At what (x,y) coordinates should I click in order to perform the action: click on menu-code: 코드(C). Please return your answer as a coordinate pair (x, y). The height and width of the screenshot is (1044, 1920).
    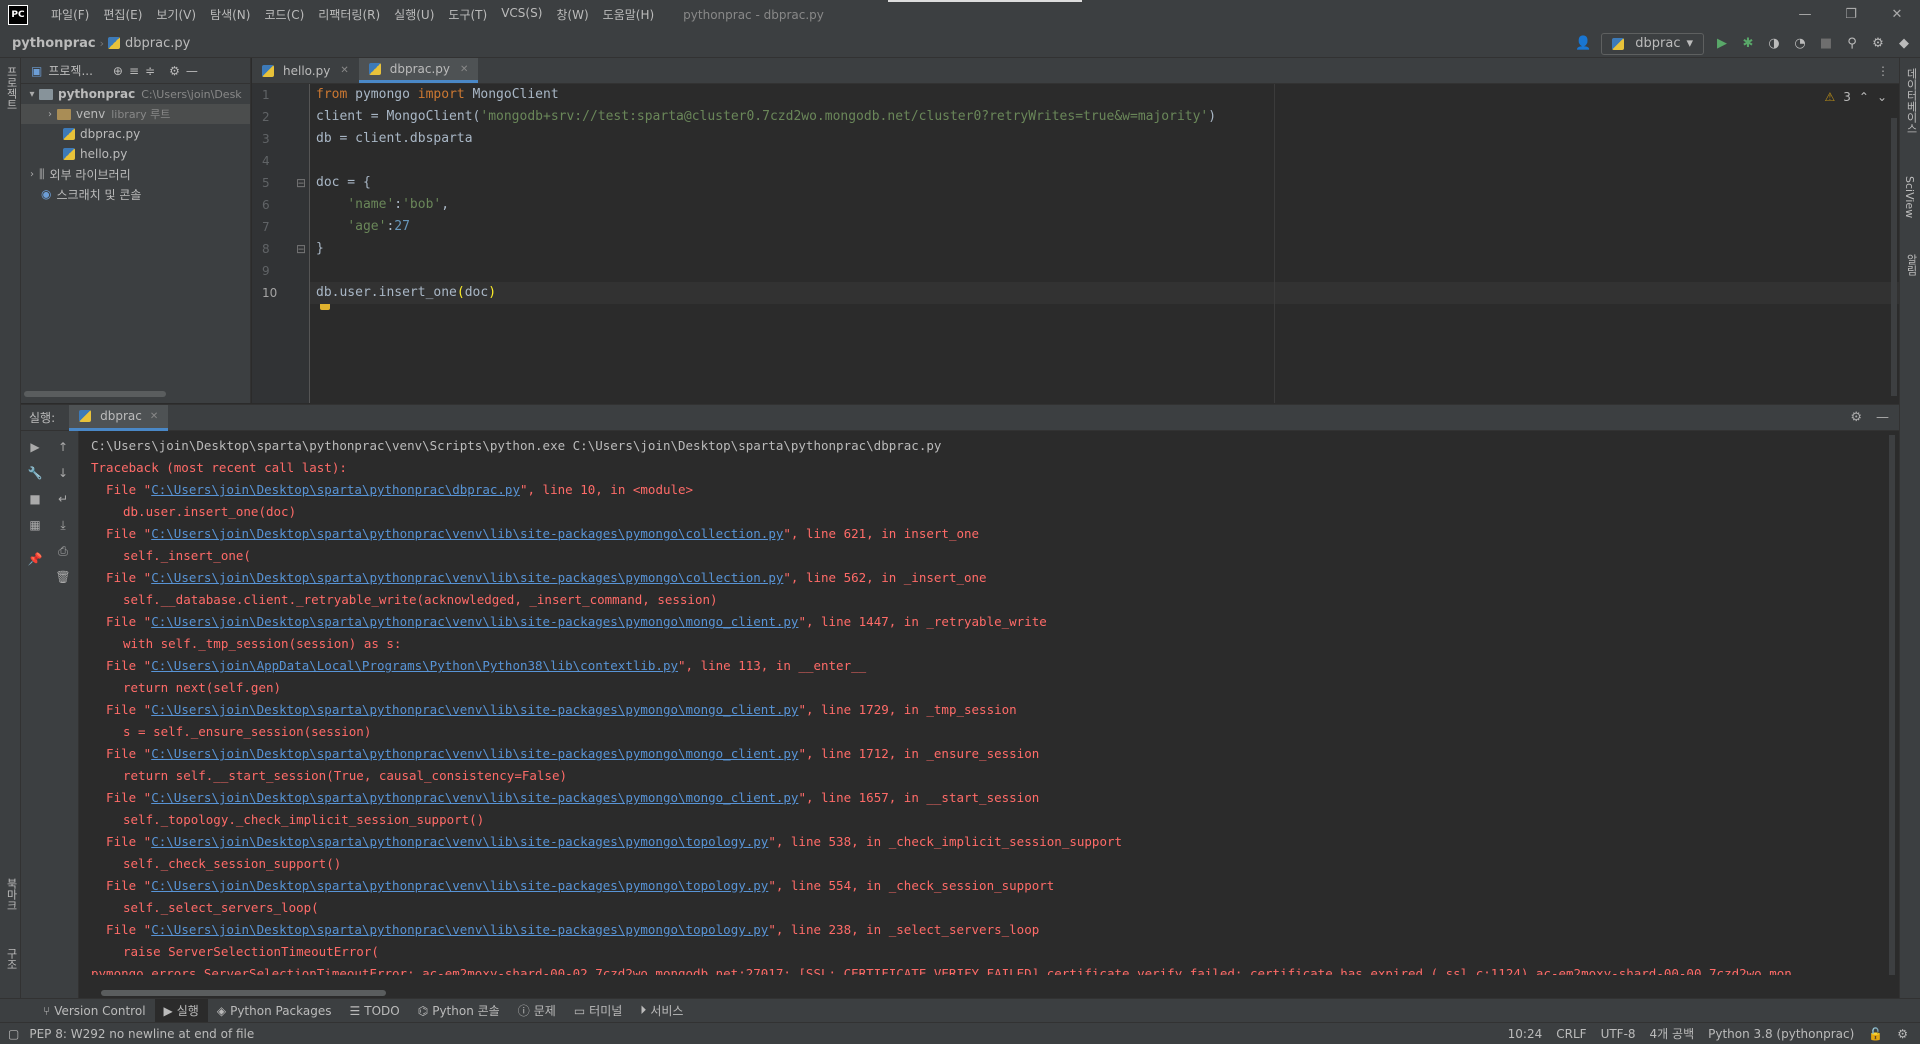
    Looking at the image, I should click on (284, 14).